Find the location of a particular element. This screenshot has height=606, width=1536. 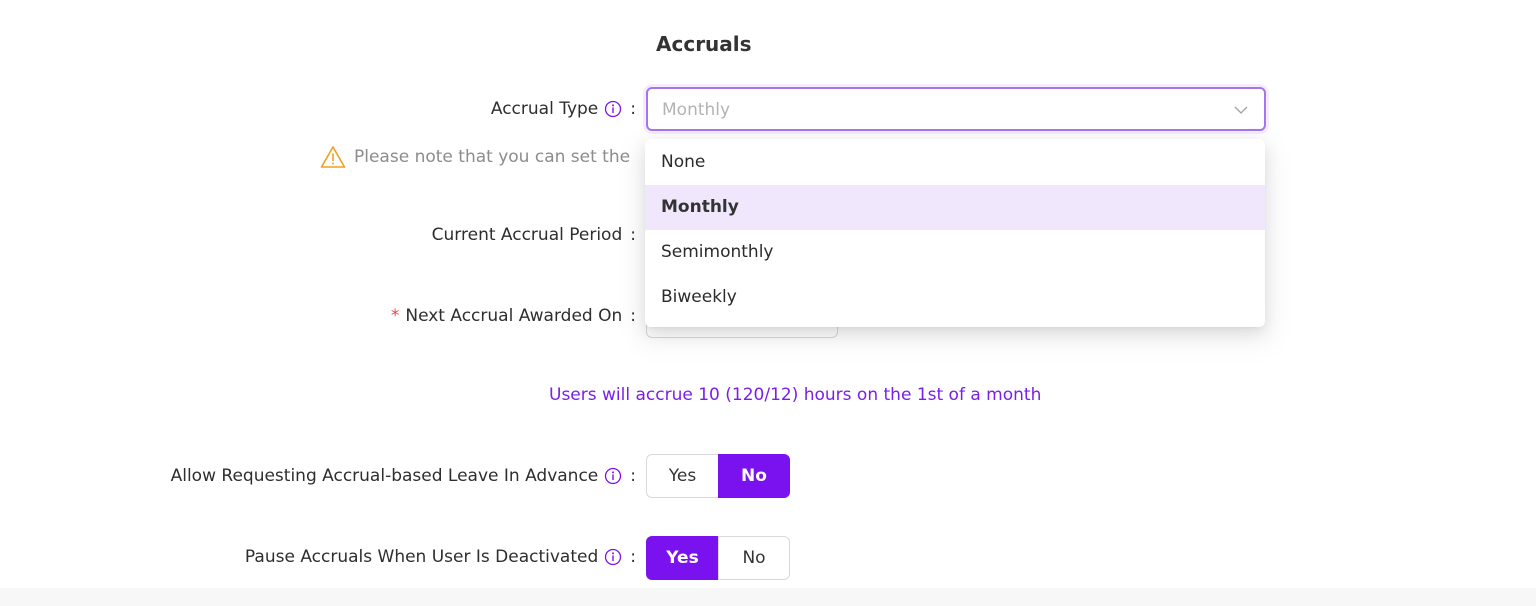

advance-leave-toggle: Yes No is located at coordinates (718, 476).